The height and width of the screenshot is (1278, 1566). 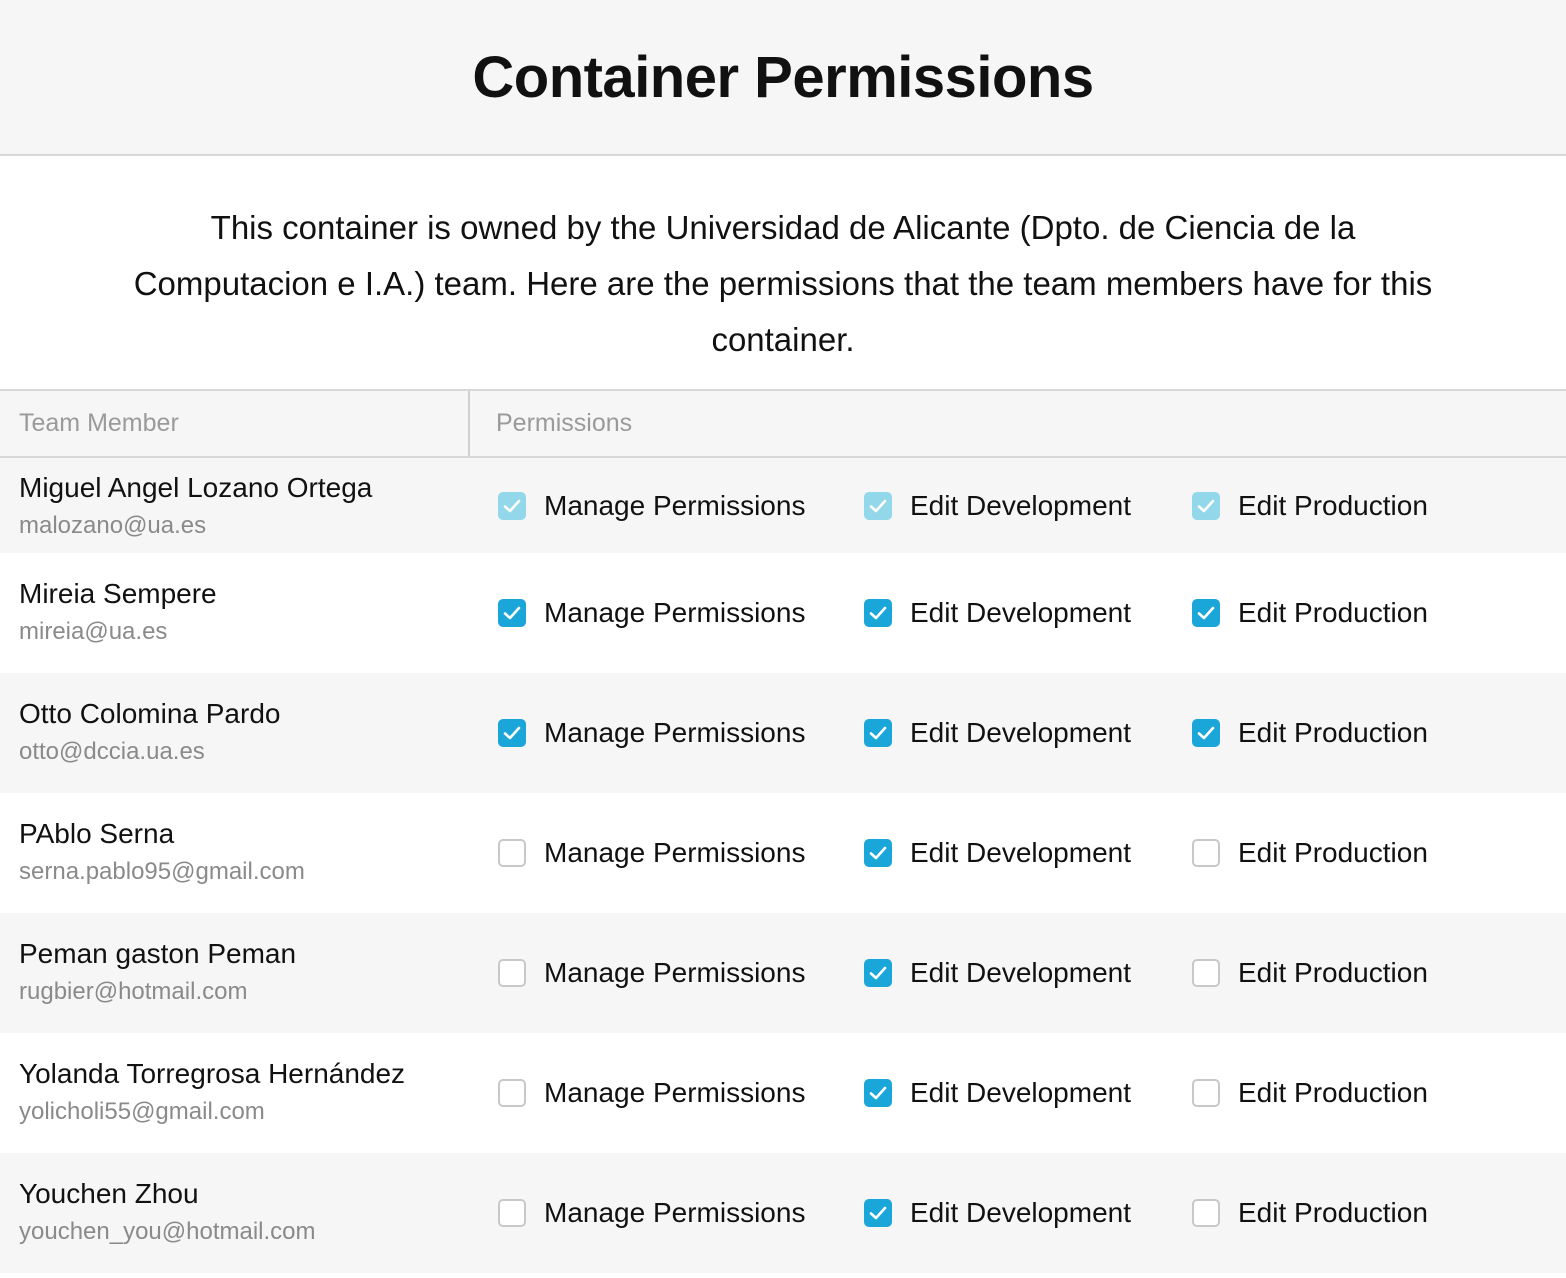 What do you see at coordinates (235, 973) in the screenshot?
I see `team-member-cell: Peman gaston Peman rugbier@hotmail.com` at bounding box center [235, 973].